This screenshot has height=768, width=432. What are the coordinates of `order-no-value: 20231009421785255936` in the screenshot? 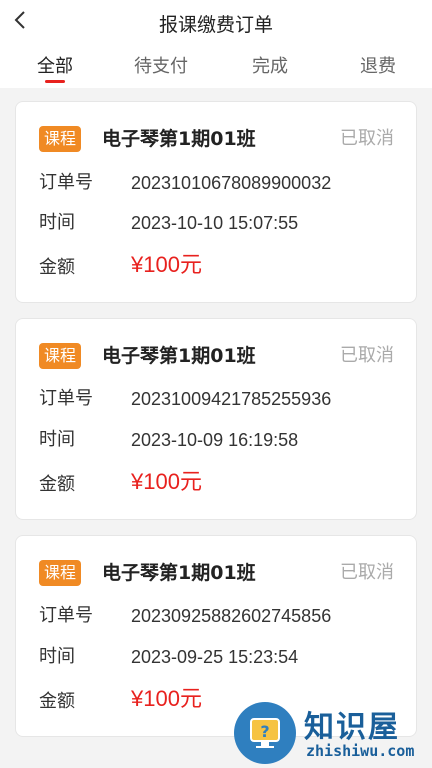 It's located at (231, 399).